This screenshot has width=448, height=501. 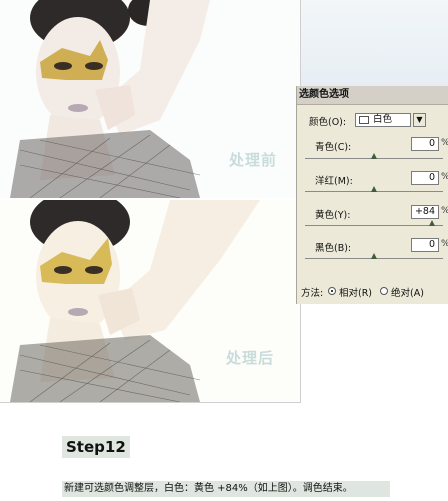 I want to click on color-swatch, so click(x=364, y=120).